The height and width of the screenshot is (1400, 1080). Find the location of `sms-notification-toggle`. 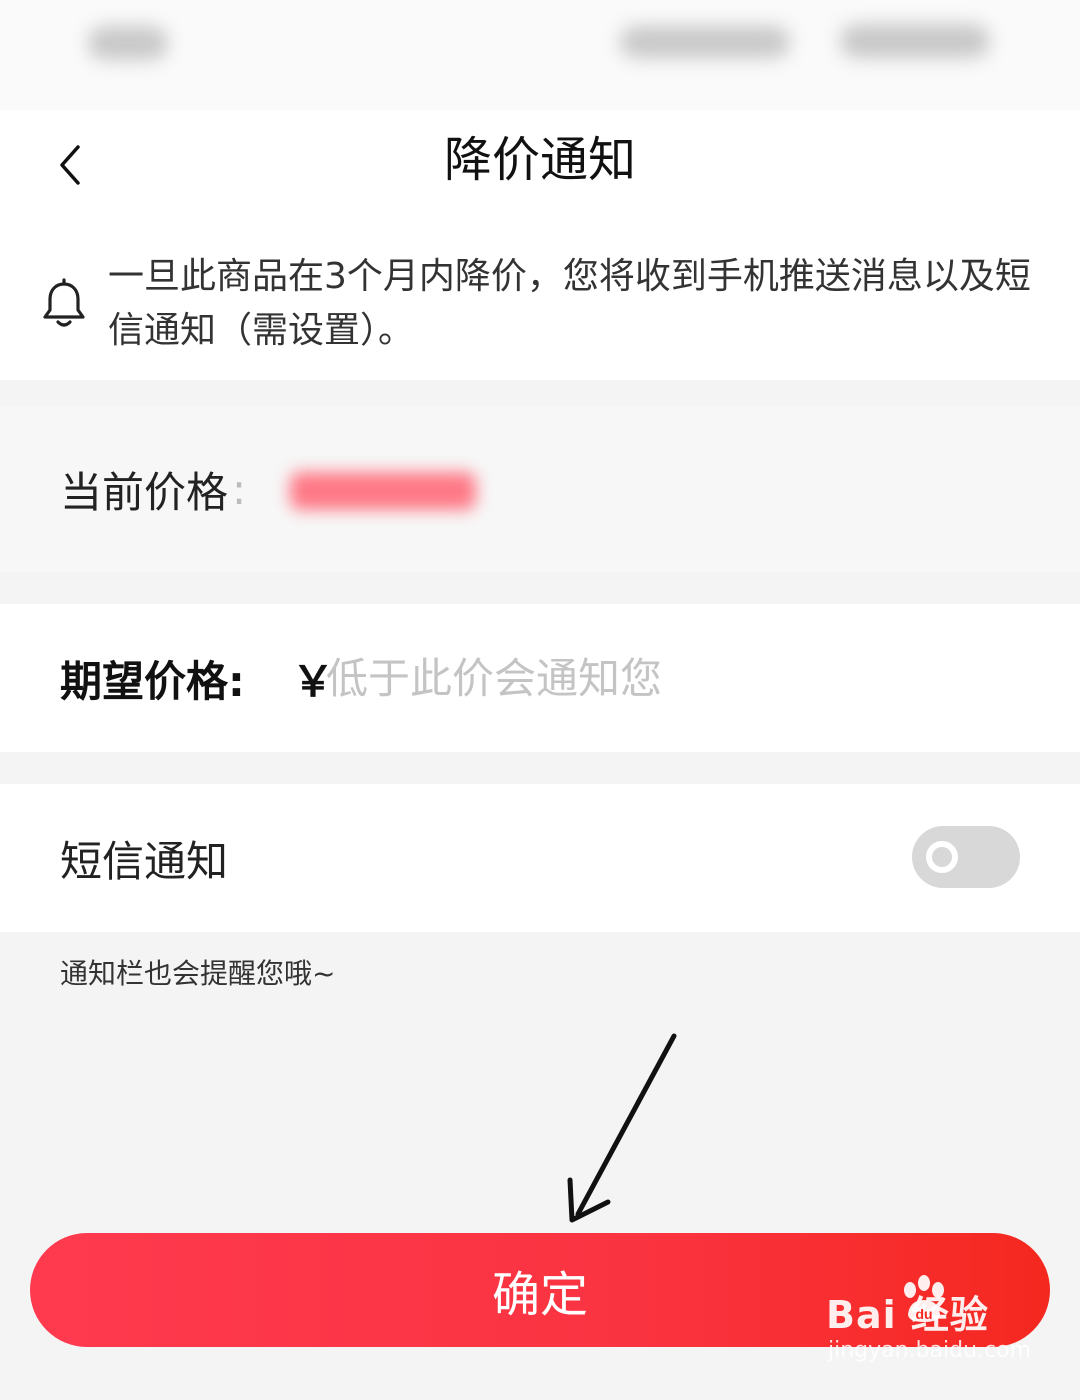

sms-notification-toggle is located at coordinates (966, 857).